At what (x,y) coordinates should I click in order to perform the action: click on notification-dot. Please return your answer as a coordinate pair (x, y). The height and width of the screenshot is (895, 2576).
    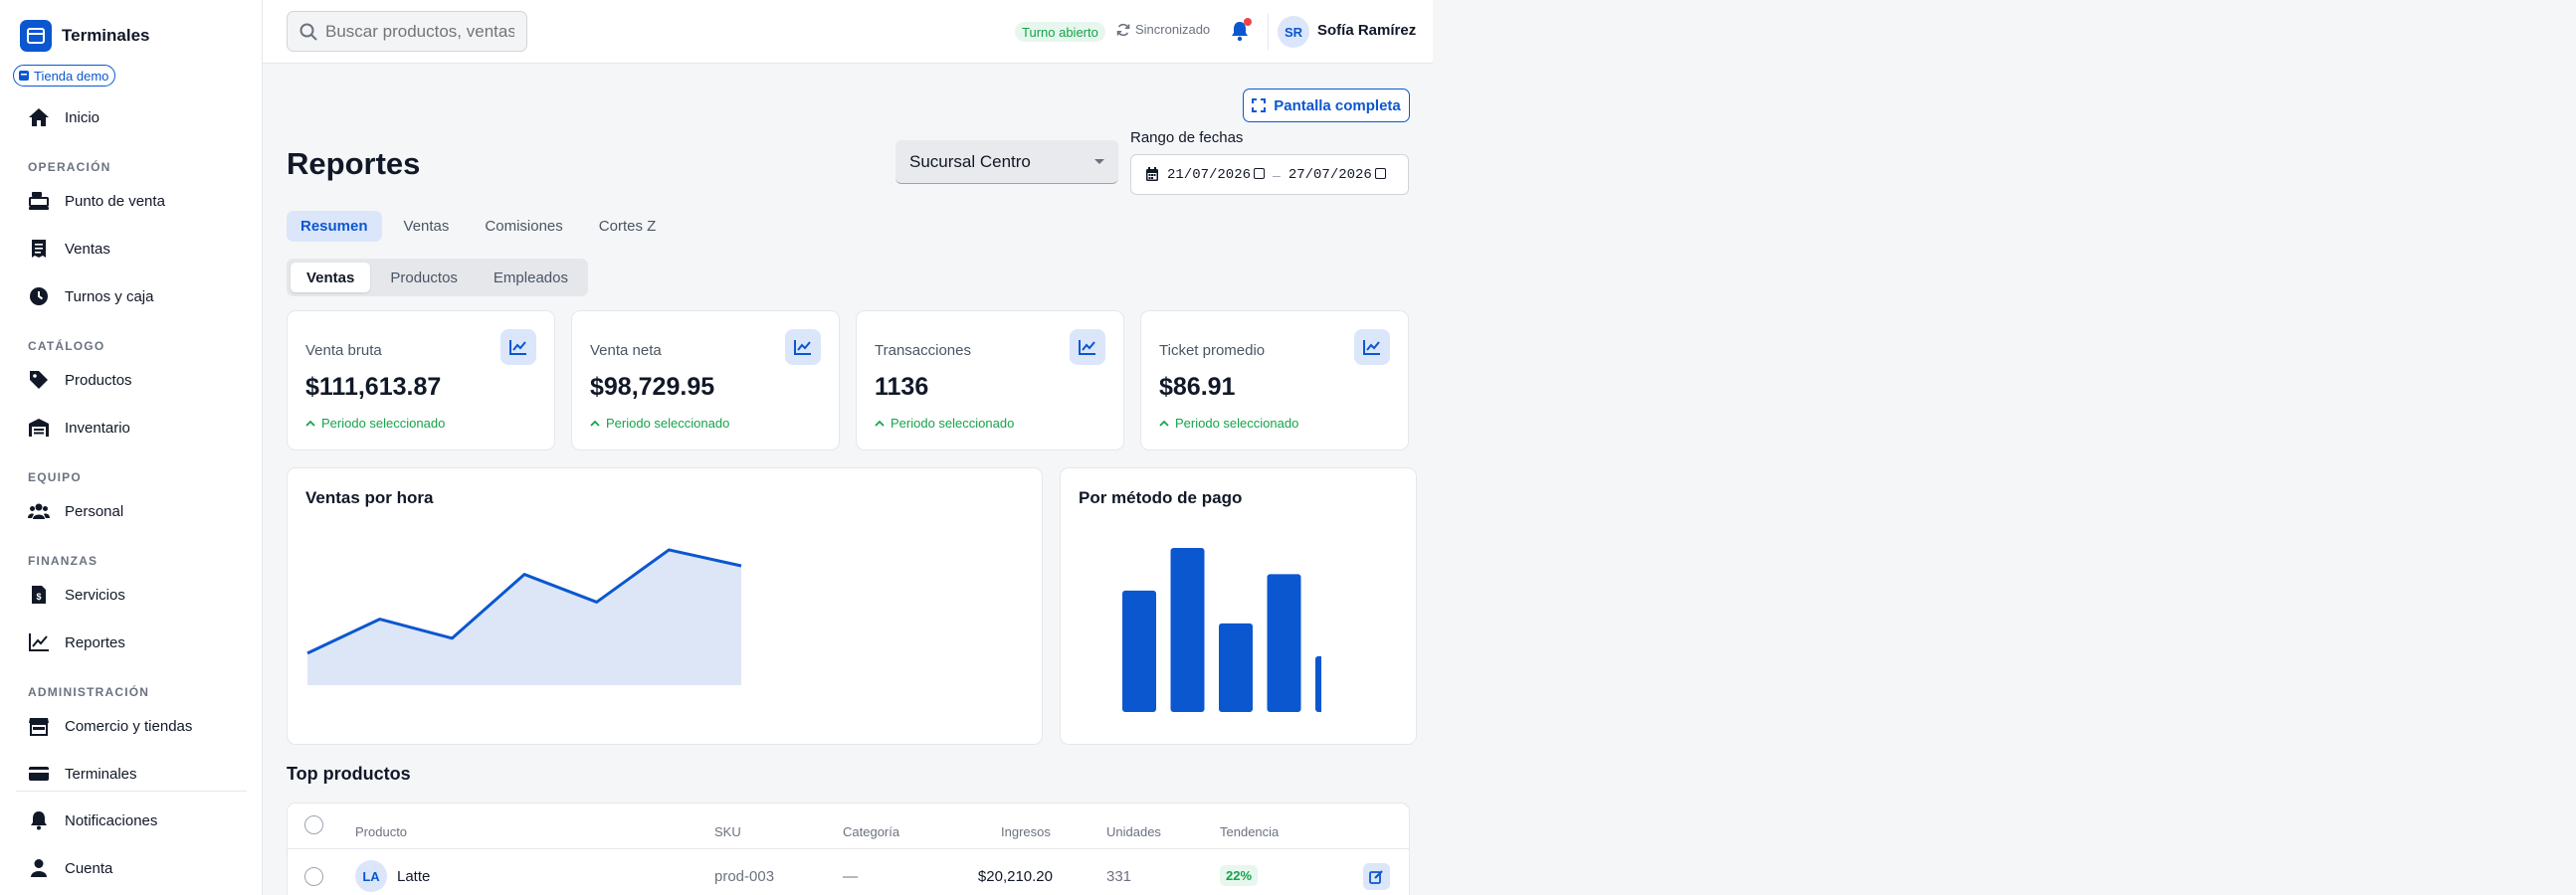
    Looking at the image, I should click on (1248, 22).